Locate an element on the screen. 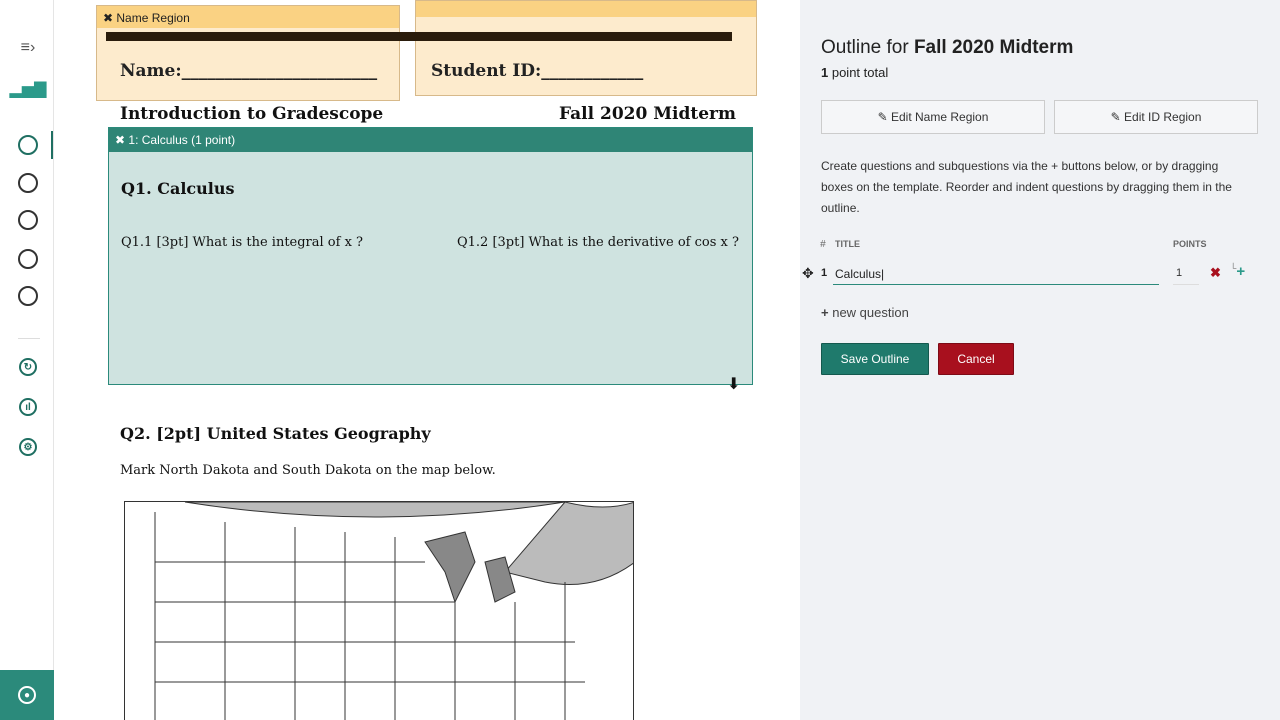 This screenshot has height=720, width=1280. name-field: Name:_______________________ is located at coordinates (249, 71).